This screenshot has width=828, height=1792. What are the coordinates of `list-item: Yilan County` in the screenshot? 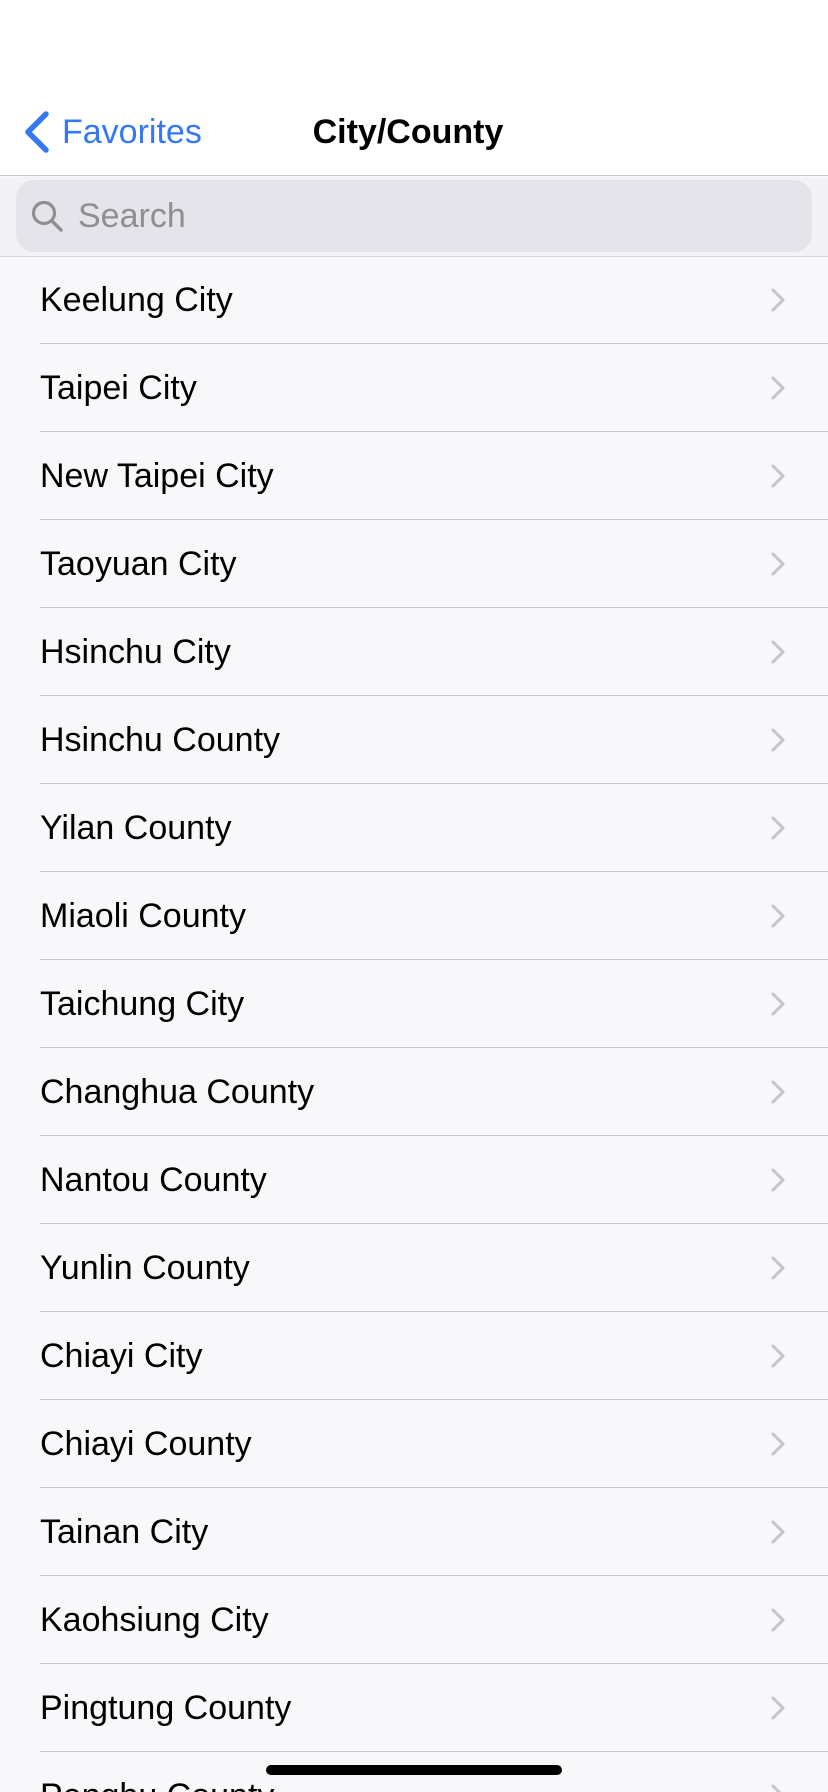 It's located at (414, 828).